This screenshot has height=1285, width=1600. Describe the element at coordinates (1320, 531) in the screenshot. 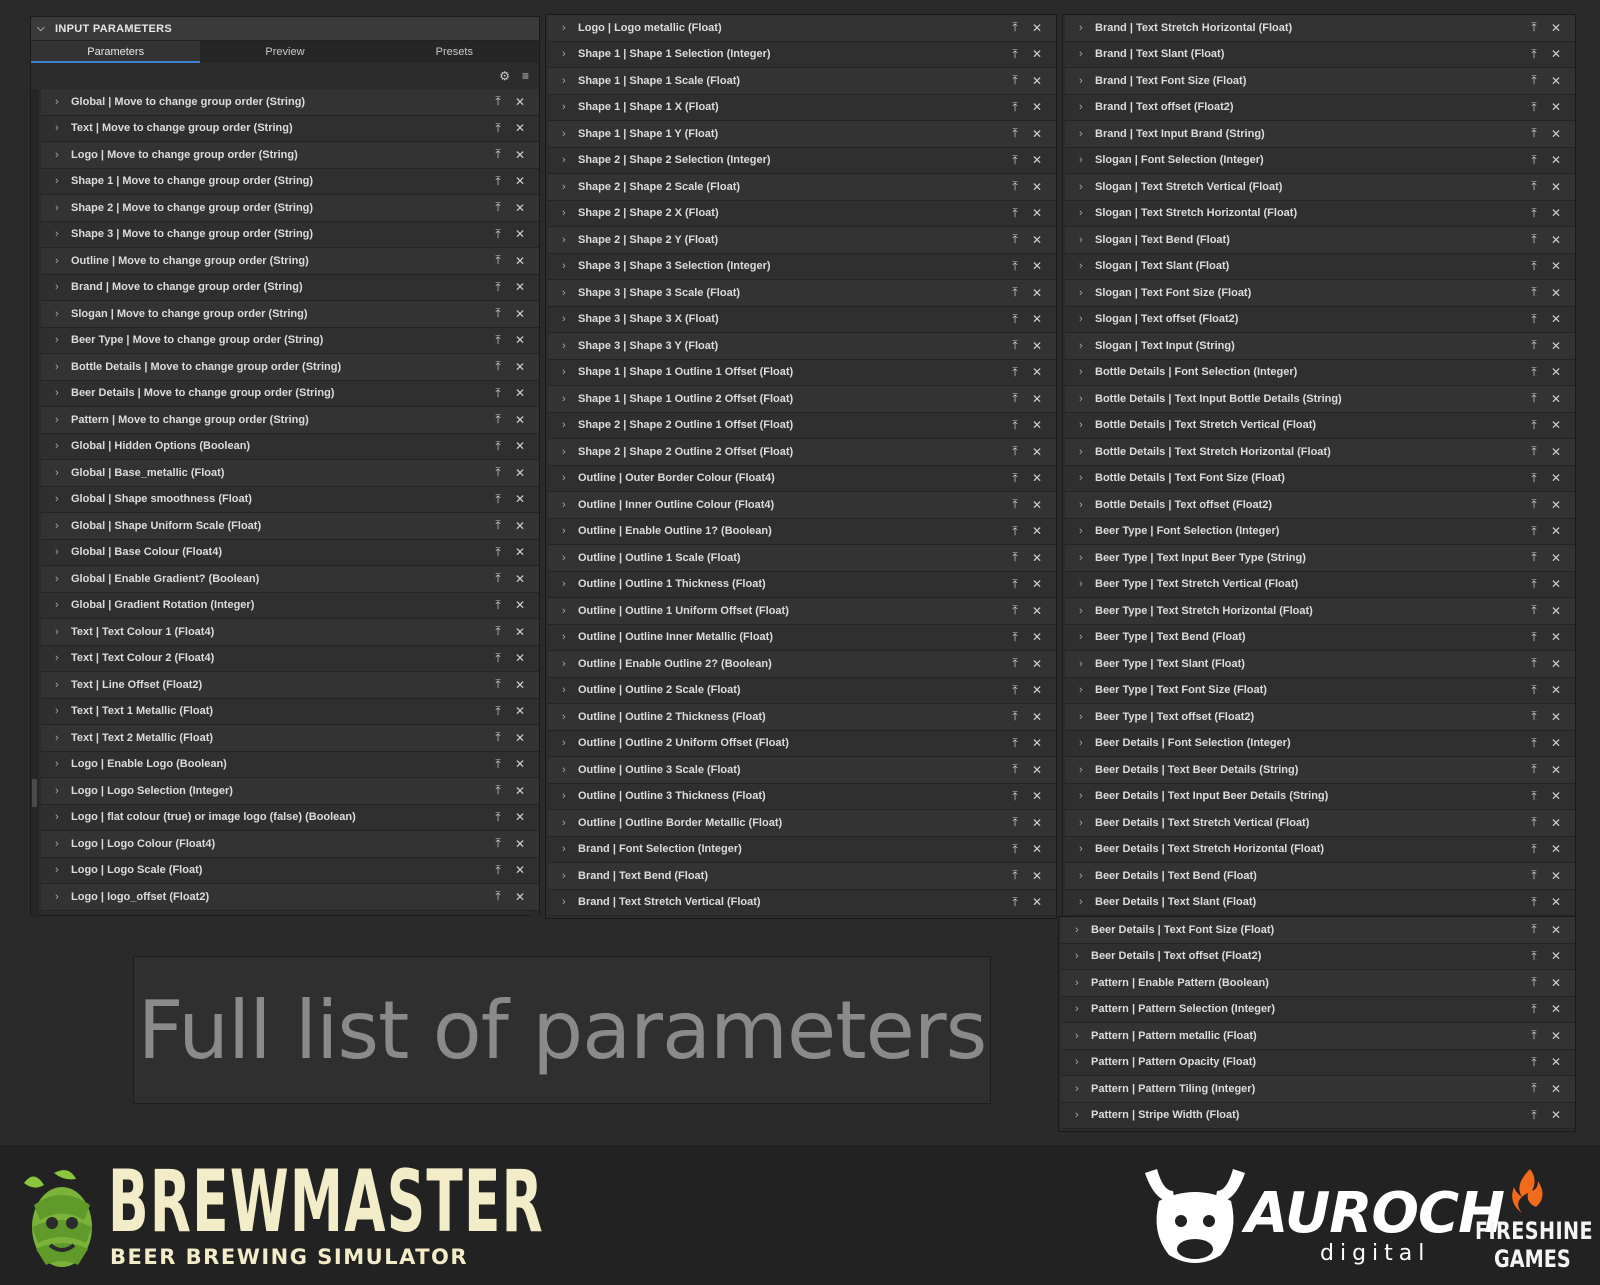

I see `parameter-row: › Beer Type | Font Selection (Integer) ⤒ ✕` at that location.